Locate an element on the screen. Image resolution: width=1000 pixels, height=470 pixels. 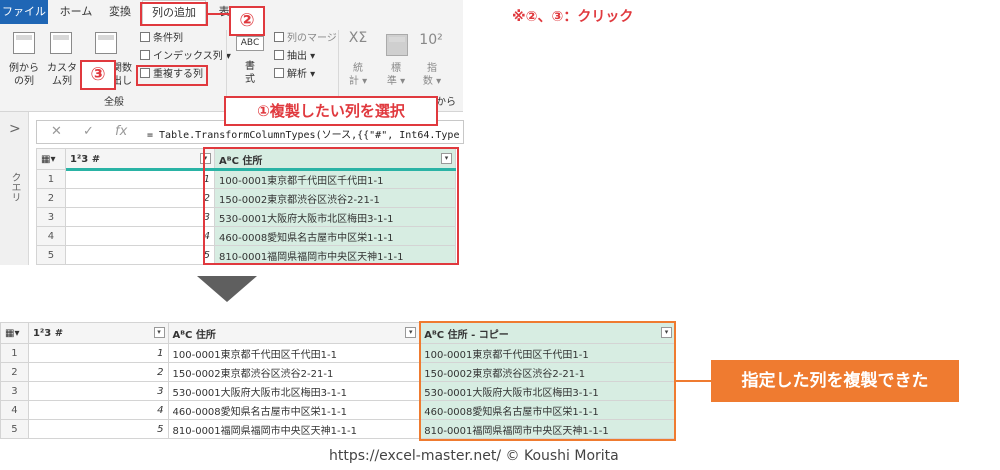
scientific-button: 指 数 ▾ is located at coordinates (432, 75).